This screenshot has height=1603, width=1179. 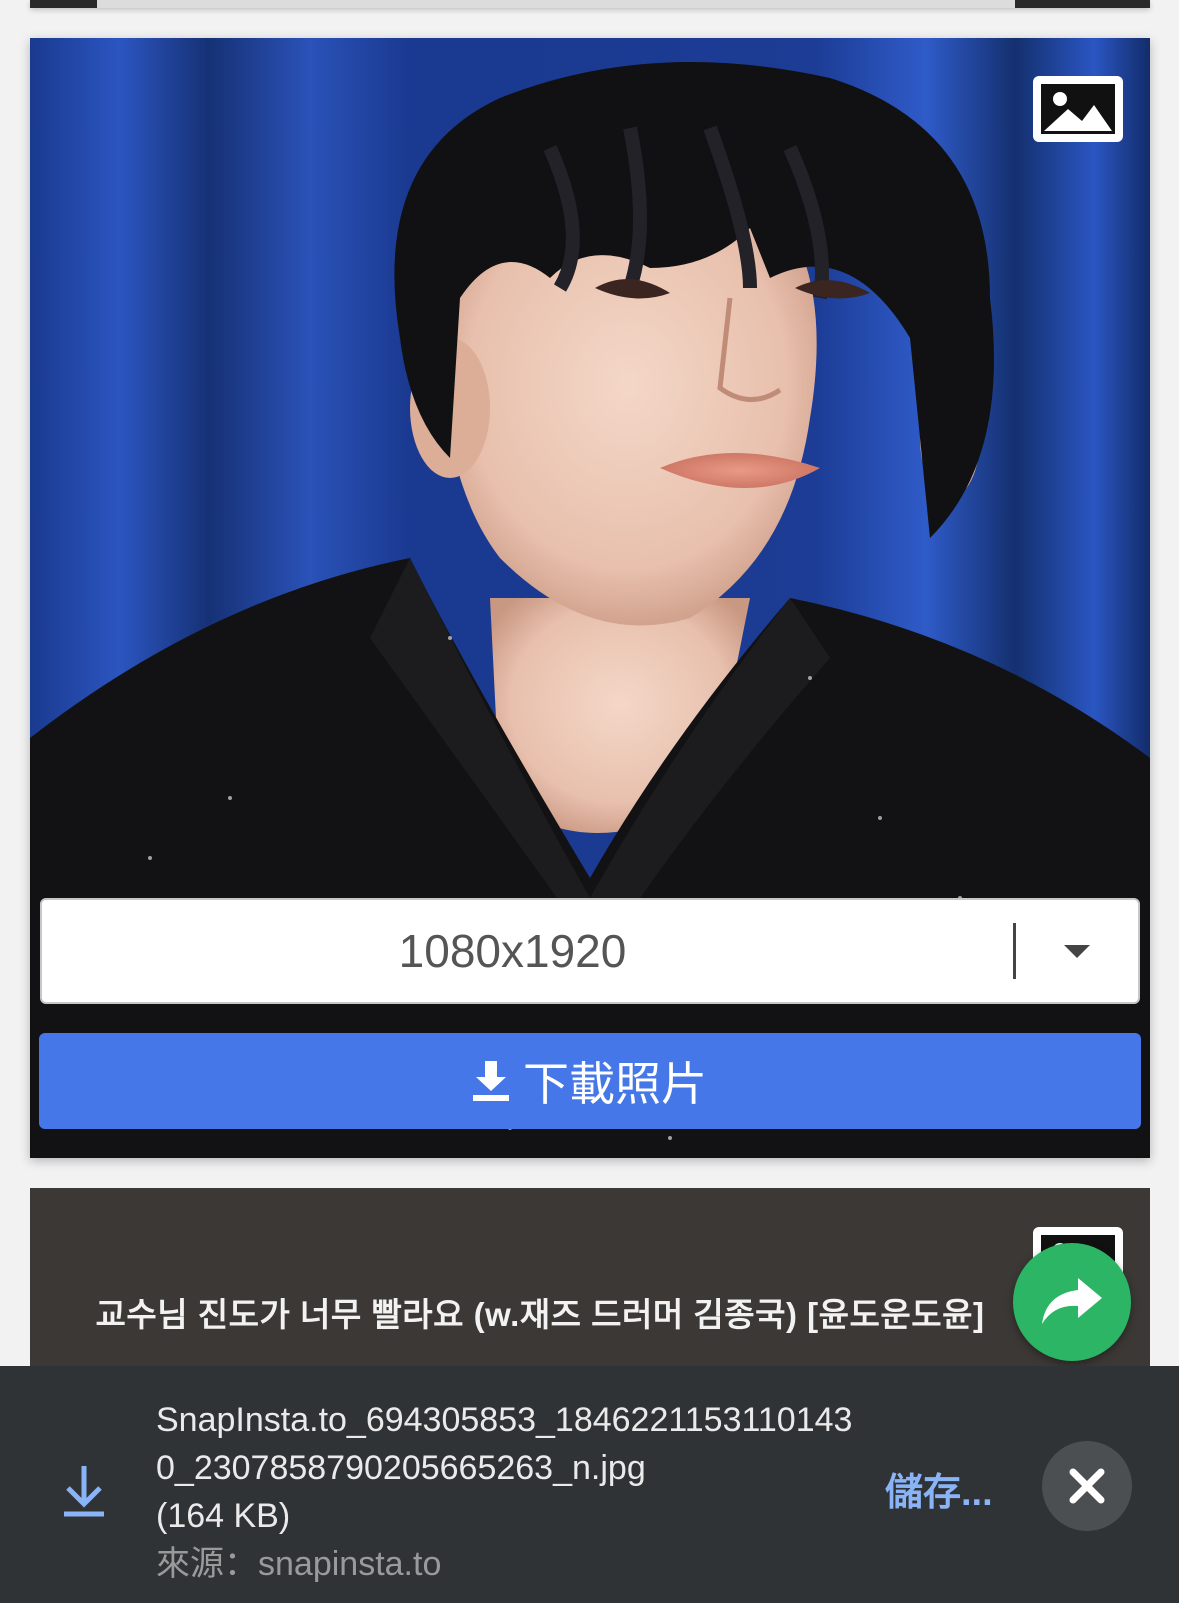 I want to click on download-icon, so click(x=491, y=1081).